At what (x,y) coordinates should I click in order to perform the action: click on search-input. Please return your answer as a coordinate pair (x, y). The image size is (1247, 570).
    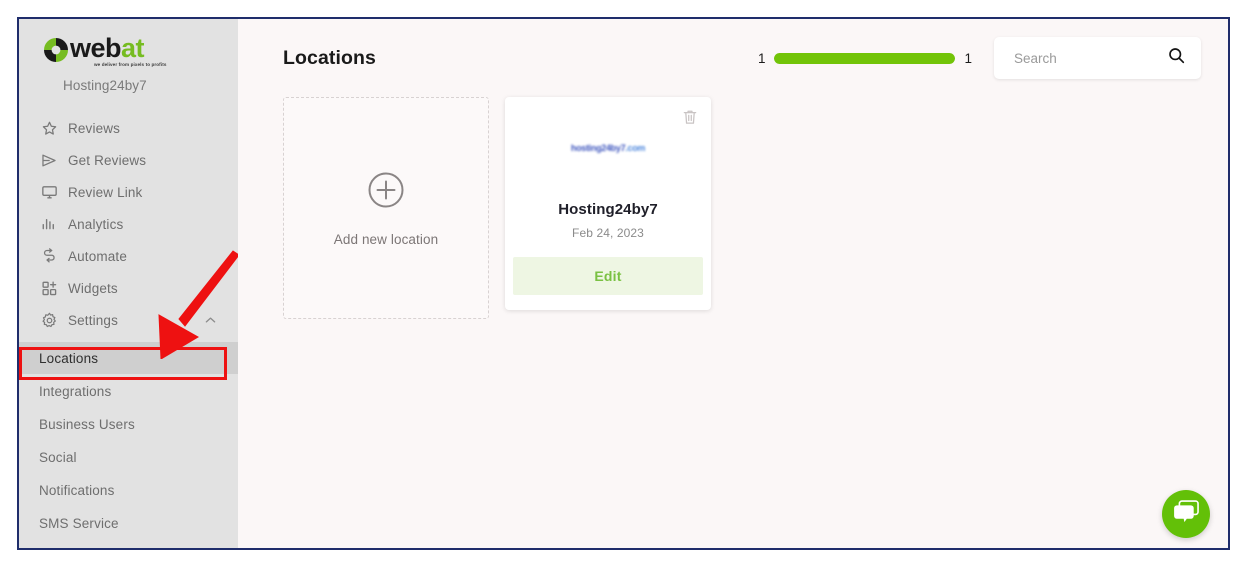
    Looking at the image, I should click on (1089, 58).